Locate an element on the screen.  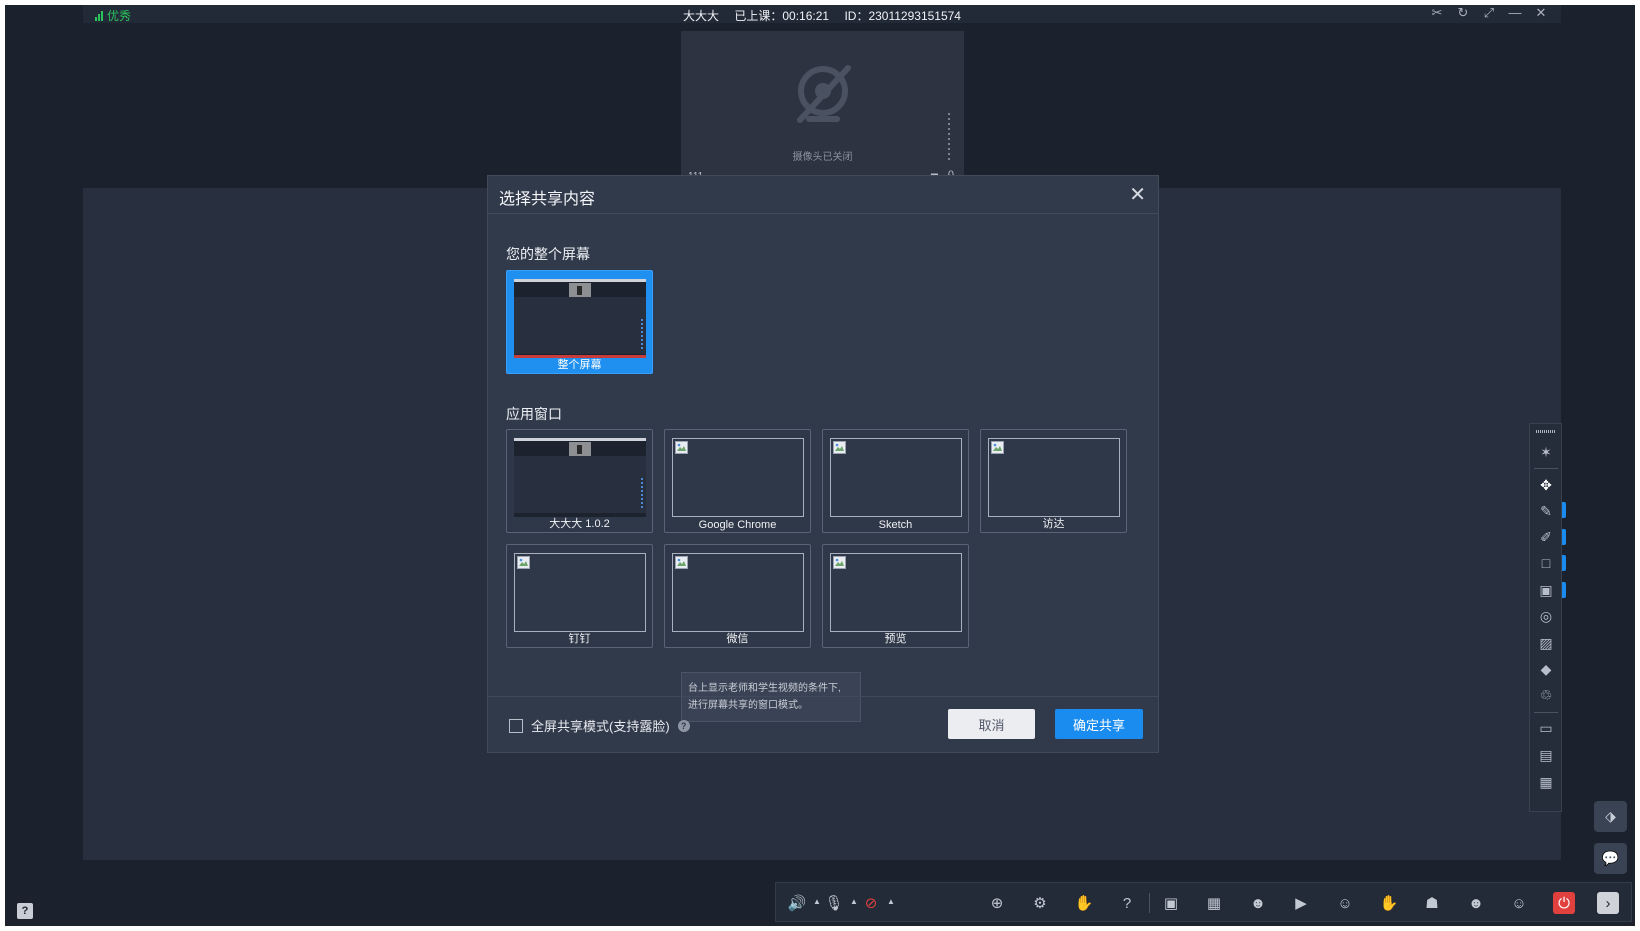
dialog-header: 选择共享内容 ✕ is located at coordinates (823, 195).